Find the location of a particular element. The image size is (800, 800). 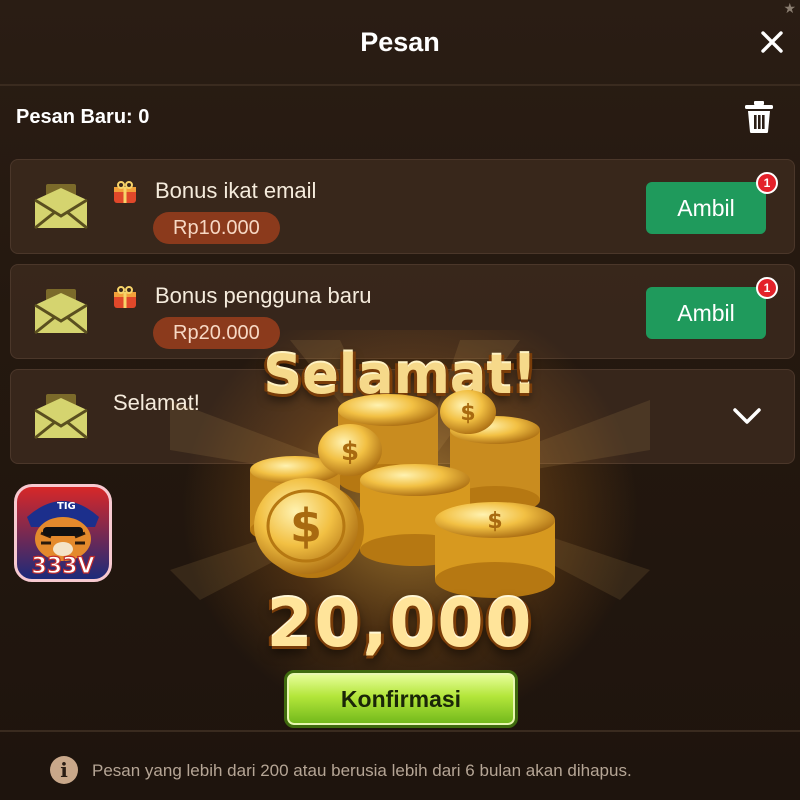

subheader-bar: Pesan Baru: 0 is located at coordinates (400, 118).